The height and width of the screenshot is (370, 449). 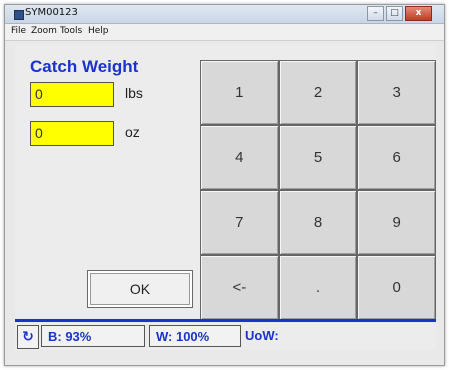 What do you see at coordinates (396, 287) in the screenshot?
I see `key-0: 0` at bounding box center [396, 287].